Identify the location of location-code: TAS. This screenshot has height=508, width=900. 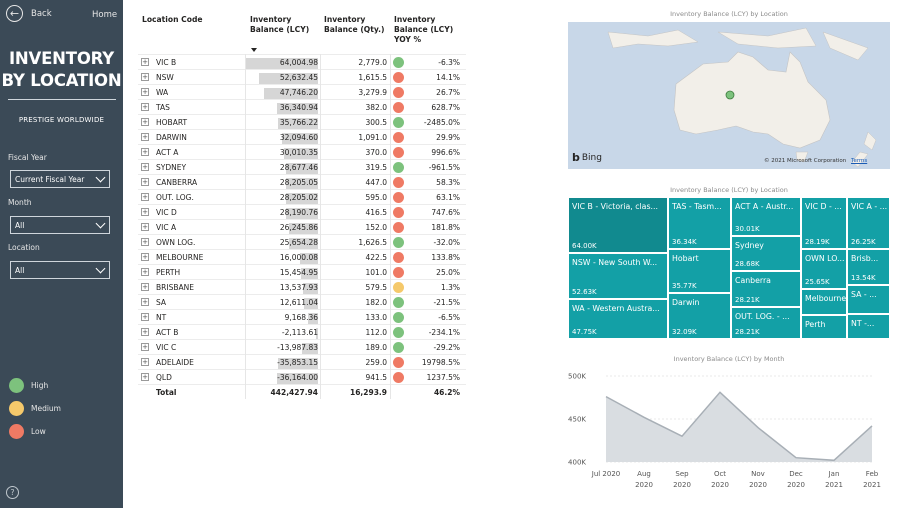
(163, 107).